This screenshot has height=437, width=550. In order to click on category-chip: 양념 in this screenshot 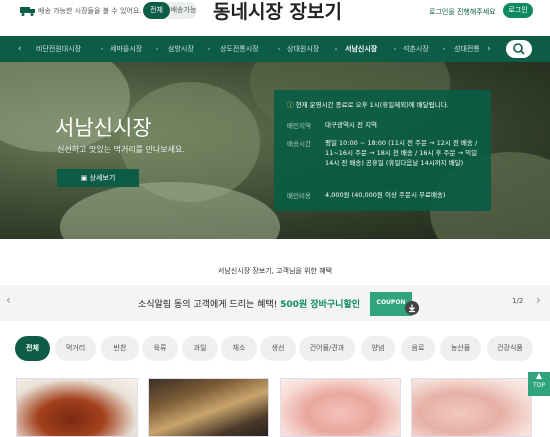, I will do `click(378, 348)`.